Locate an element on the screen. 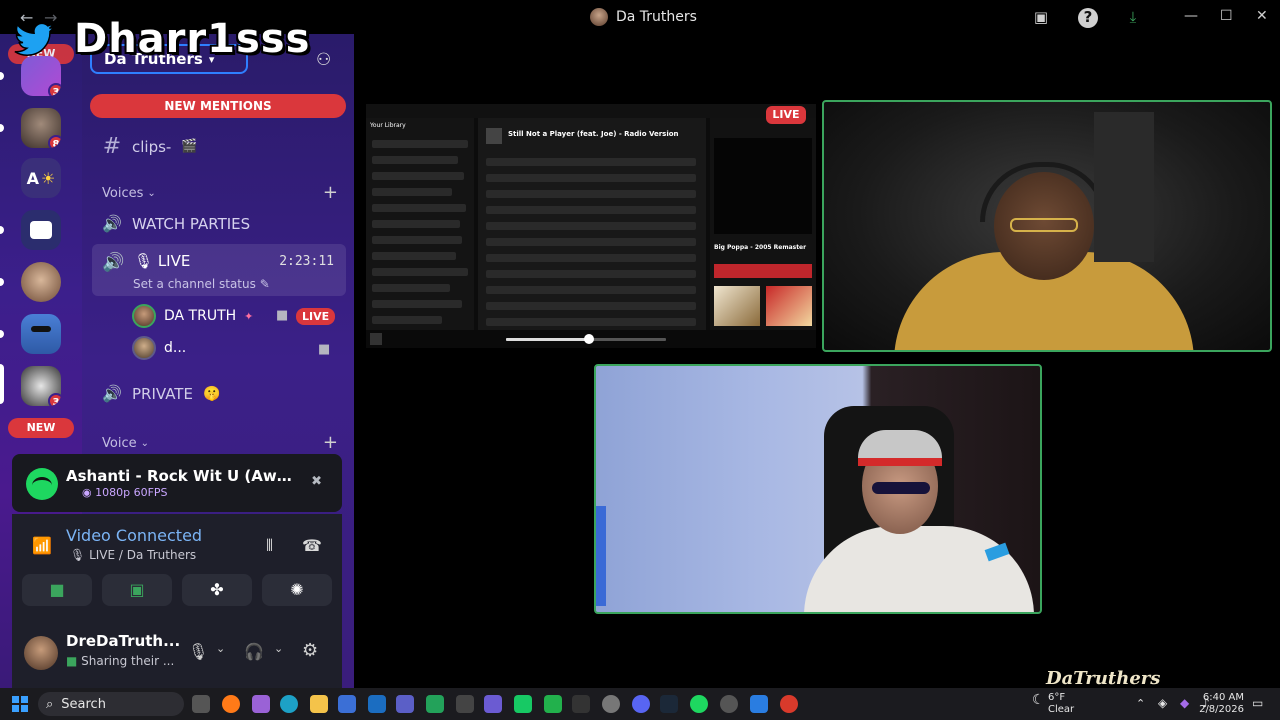 This screenshot has width=1280, height=720. store-icon is located at coordinates (347, 704).